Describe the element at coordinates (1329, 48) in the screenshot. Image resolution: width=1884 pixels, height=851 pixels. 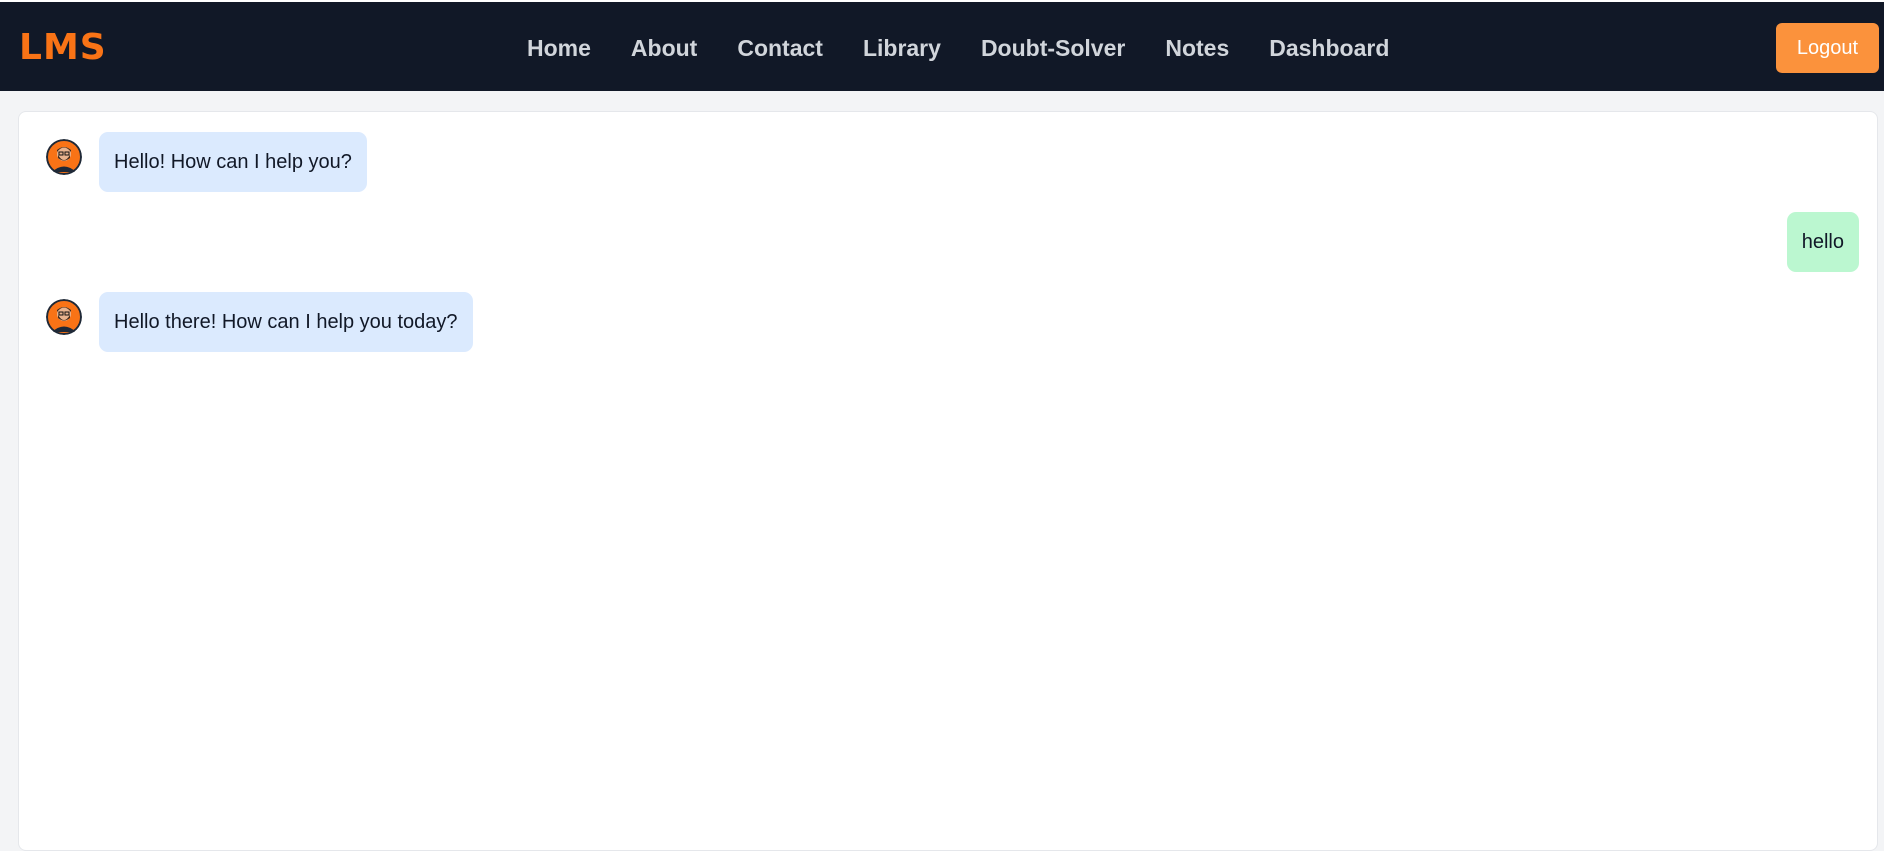
I see `nav-dashboard-link: Dashboard` at that location.